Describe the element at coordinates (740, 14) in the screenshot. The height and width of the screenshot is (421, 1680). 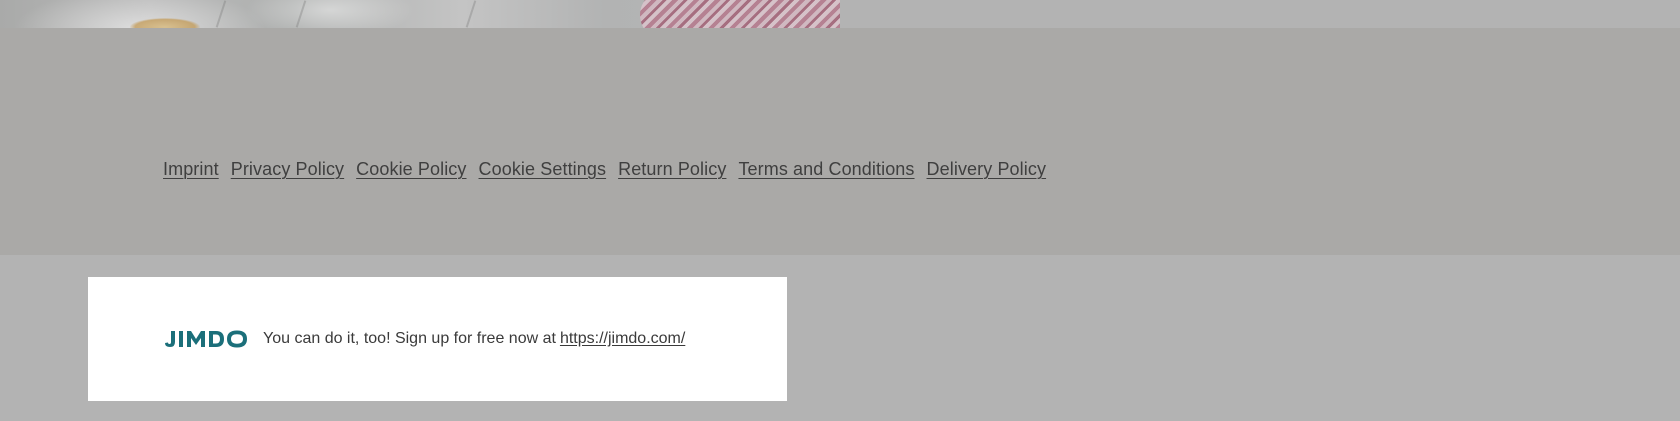
I see `hero-towel-detail` at that location.